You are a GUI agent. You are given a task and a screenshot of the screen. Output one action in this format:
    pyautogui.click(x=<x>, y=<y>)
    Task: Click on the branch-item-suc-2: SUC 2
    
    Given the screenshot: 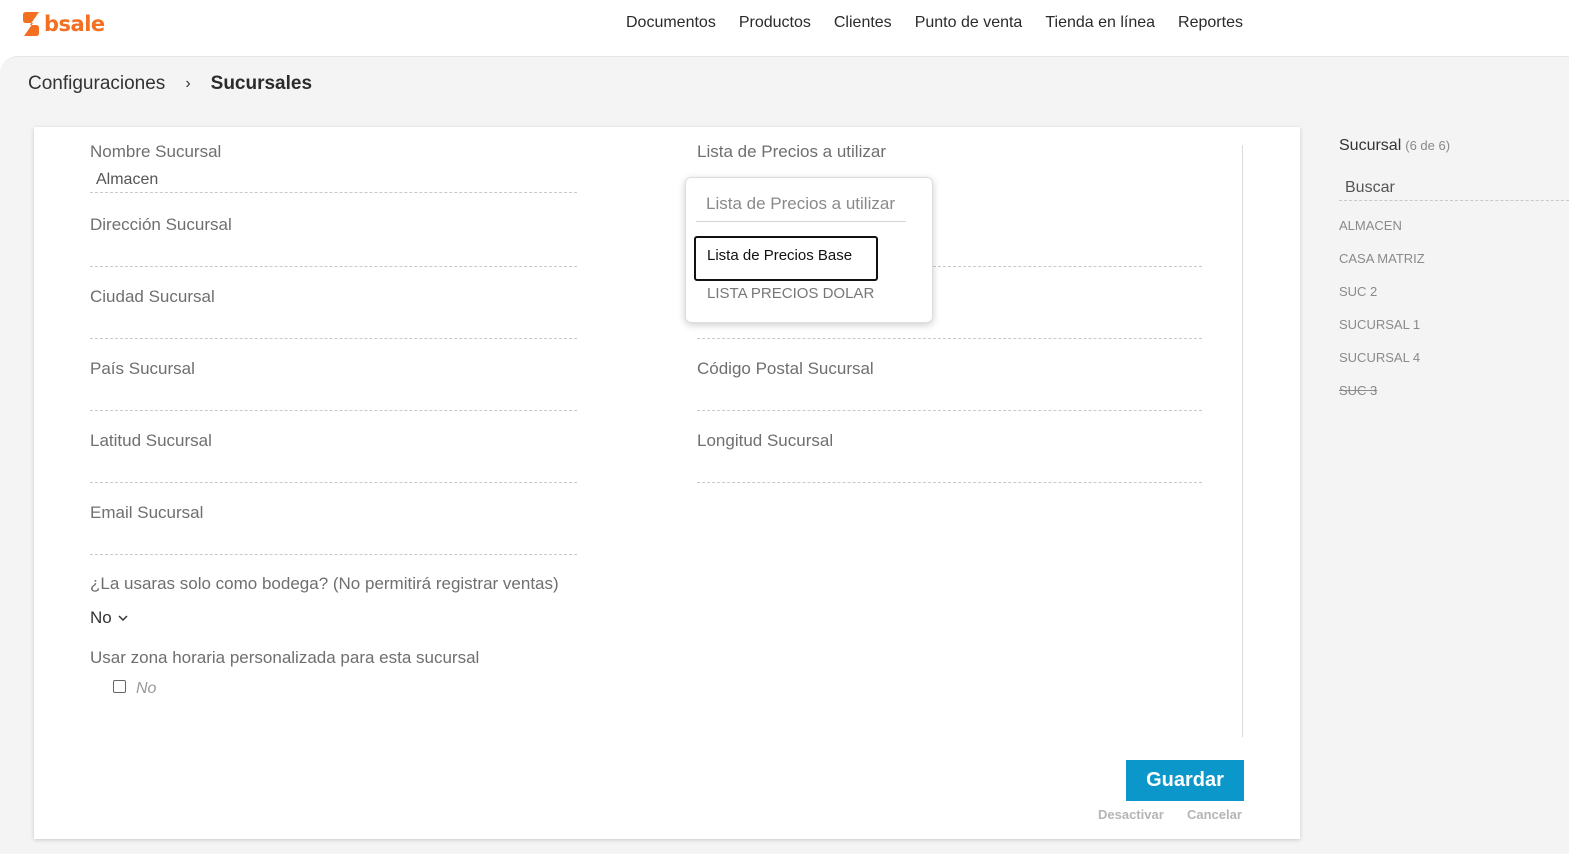 What is the action you would take?
    pyautogui.click(x=1382, y=299)
    